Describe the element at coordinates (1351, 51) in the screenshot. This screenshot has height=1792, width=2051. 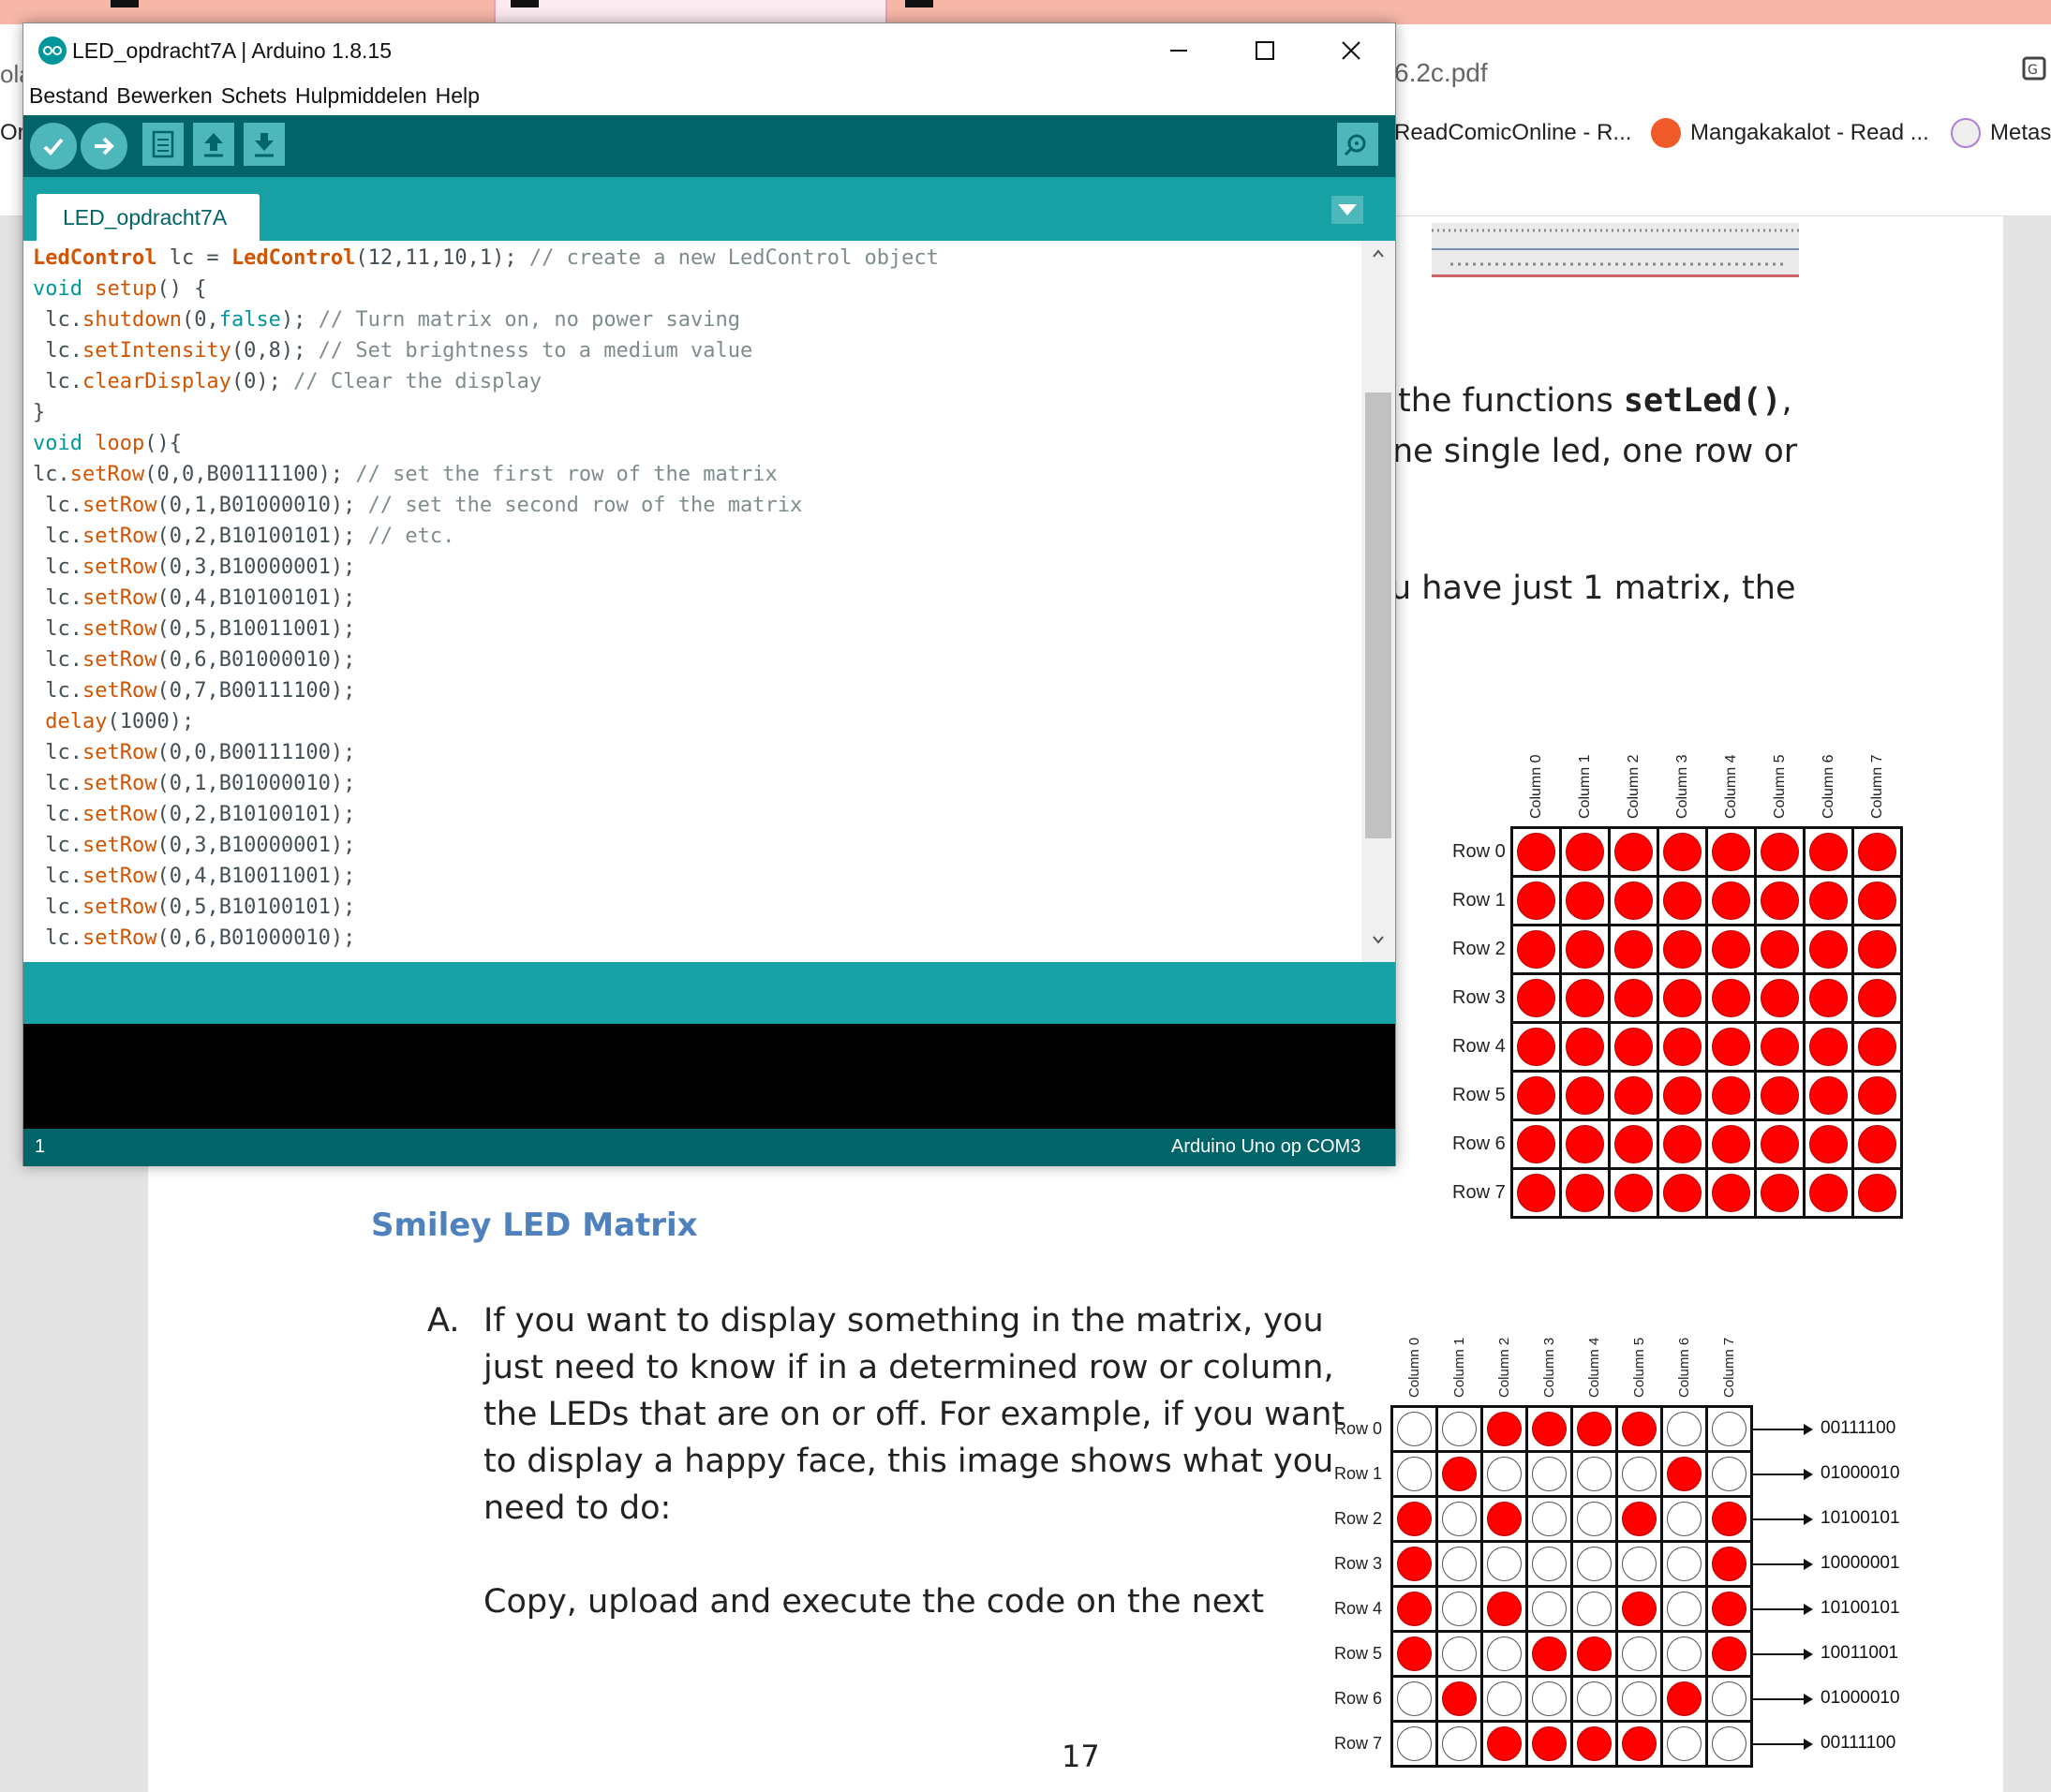
I see `close-icon` at that location.